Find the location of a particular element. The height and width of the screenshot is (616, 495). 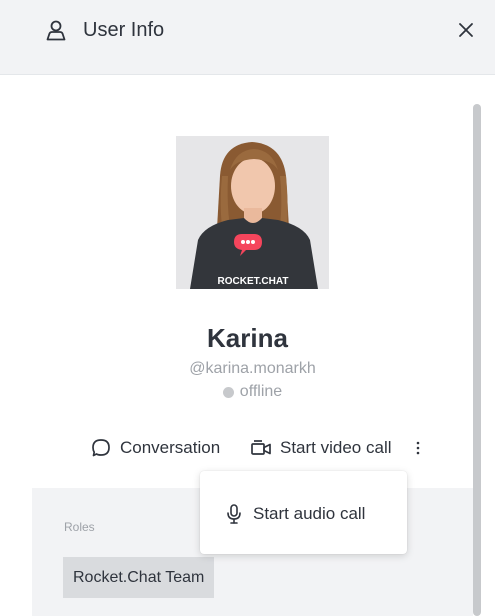

conversation-button: Conversation is located at coordinates (155, 448).